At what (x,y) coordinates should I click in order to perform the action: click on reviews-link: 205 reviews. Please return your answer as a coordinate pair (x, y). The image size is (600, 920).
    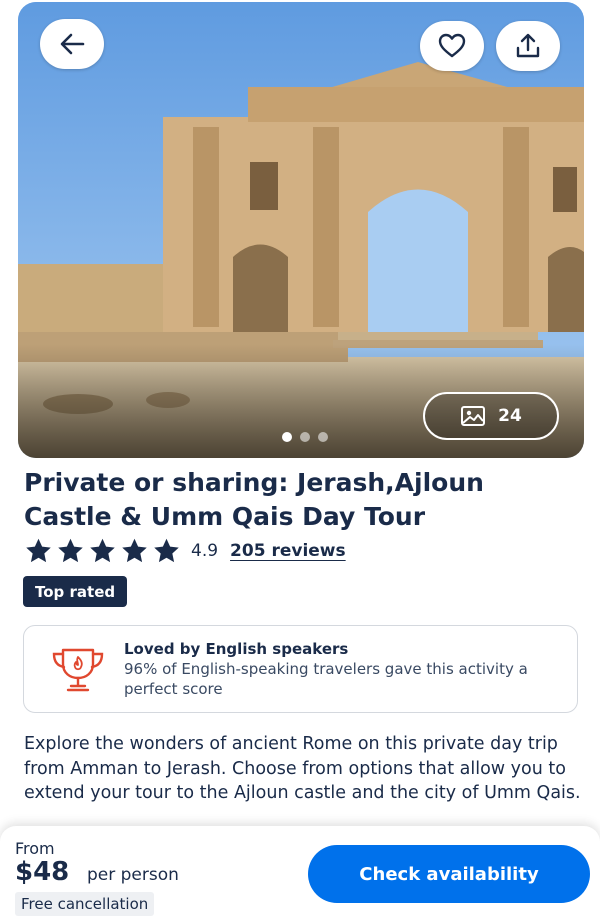
    Looking at the image, I should click on (288, 551).